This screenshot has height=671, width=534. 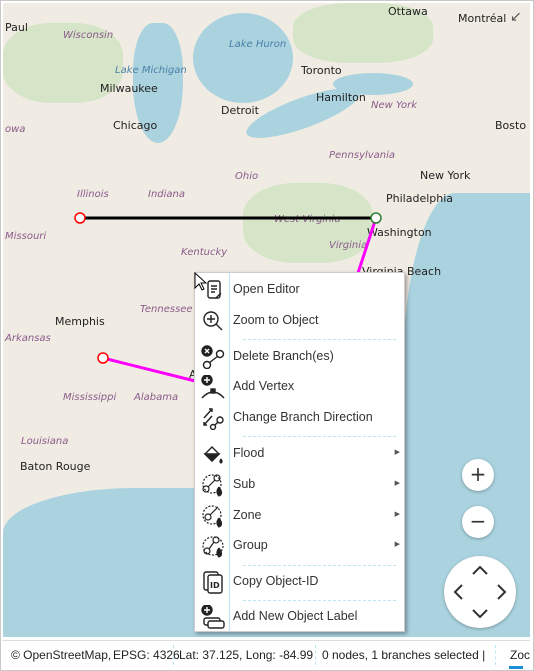 I want to click on zoom-status: Zoc, so click(x=520, y=655).